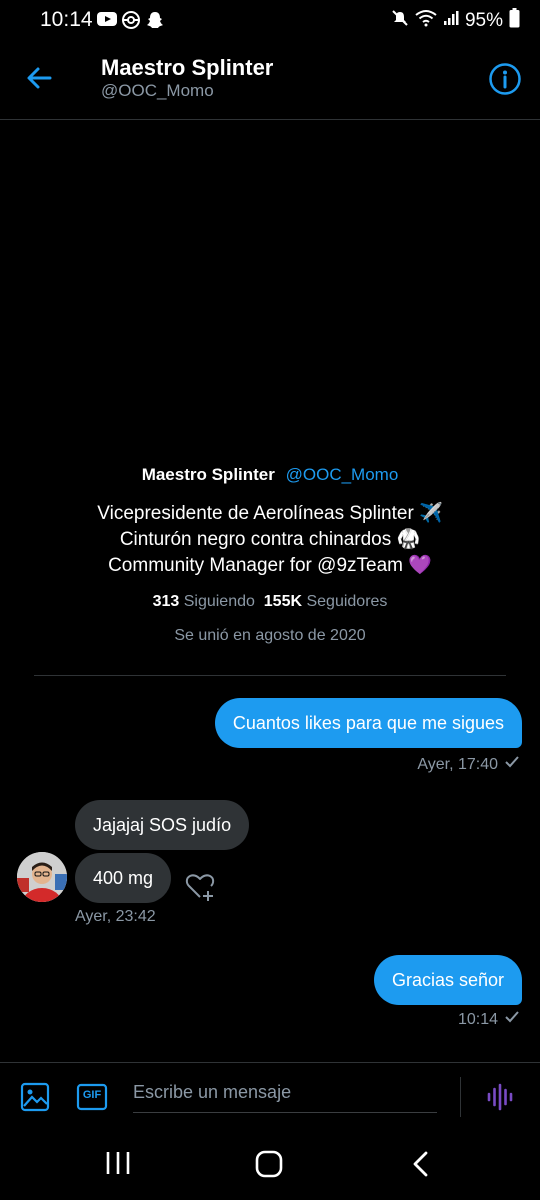  I want to click on conversation-header: Maestro Splinter @OOC_Momo, so click(270, 80).